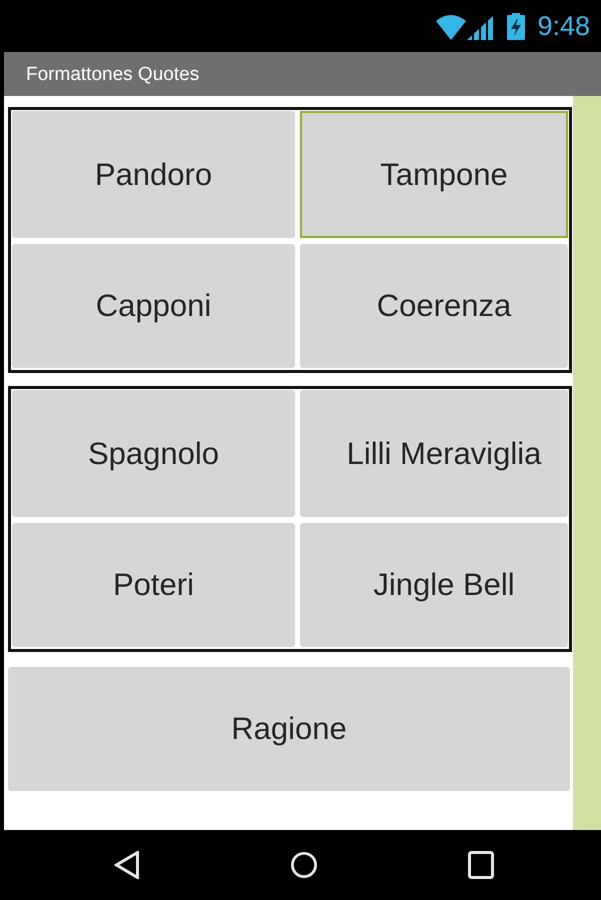 The image size is (601, 900). I want to click on home-icon, so click(304, 865).